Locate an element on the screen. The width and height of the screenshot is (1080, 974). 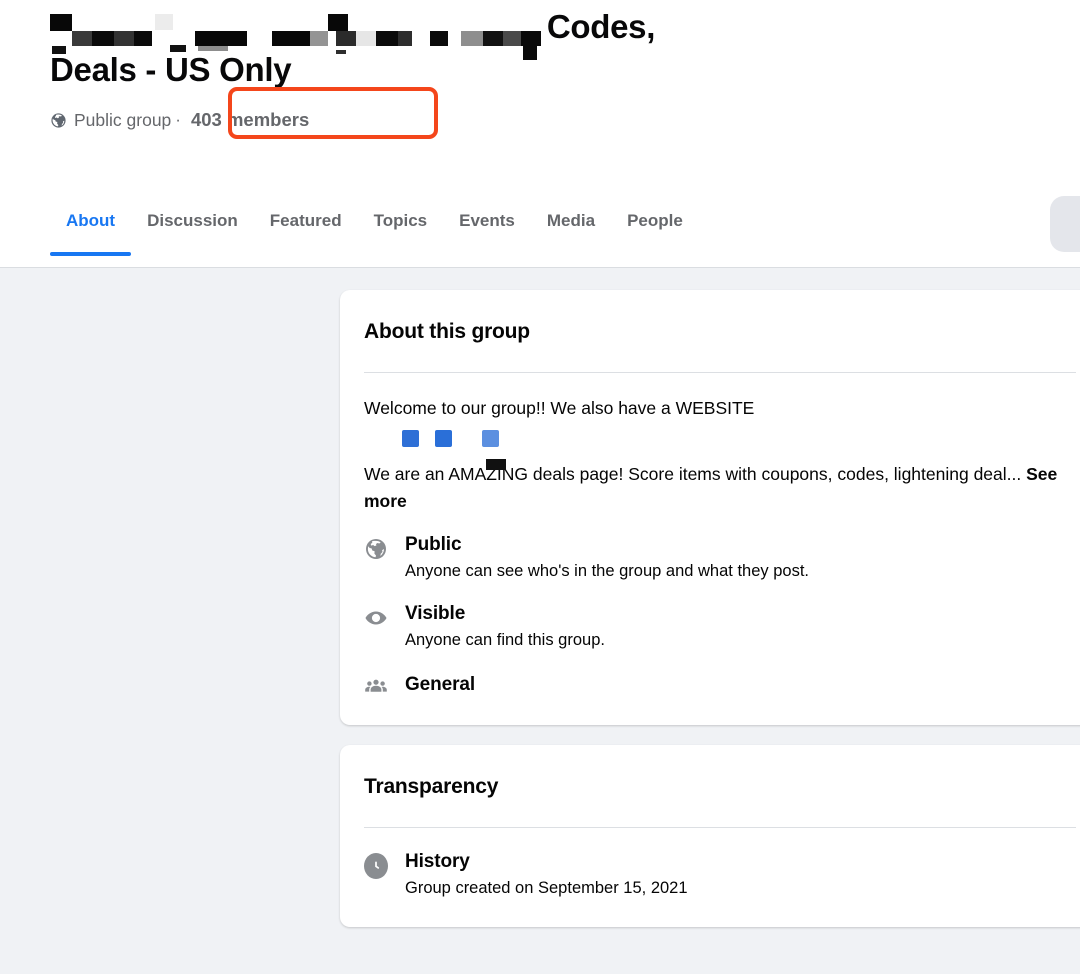
tab-featured: Featured is located at coordinates (306, 221).